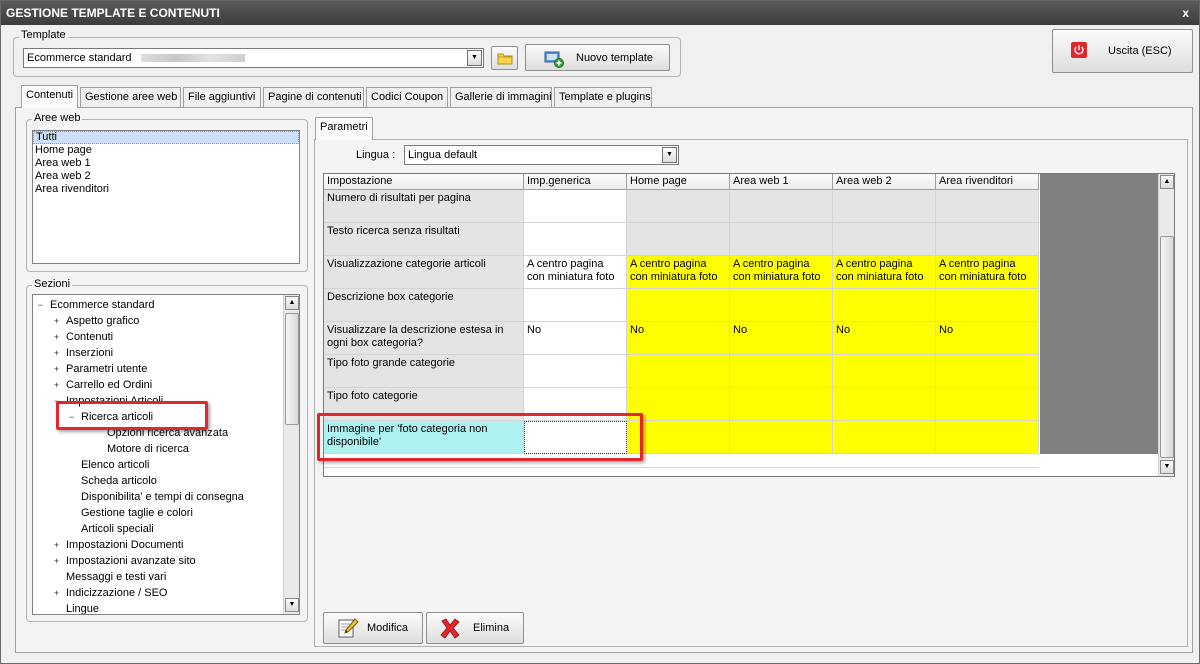  What do you see at coordinates (373, 628) in the screenshot?
I see `modifica-button: Modifica` at bounding box center [373, 628].